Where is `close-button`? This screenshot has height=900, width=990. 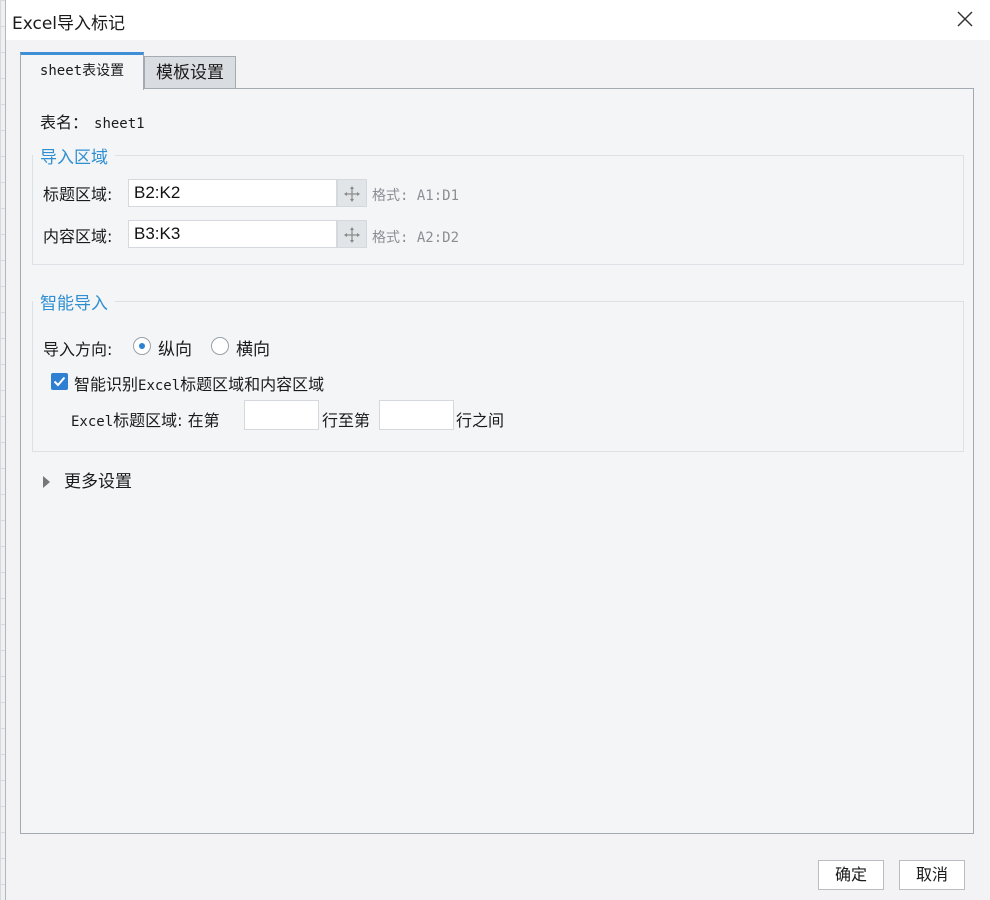
close-button is located at coordinates (965, 19).